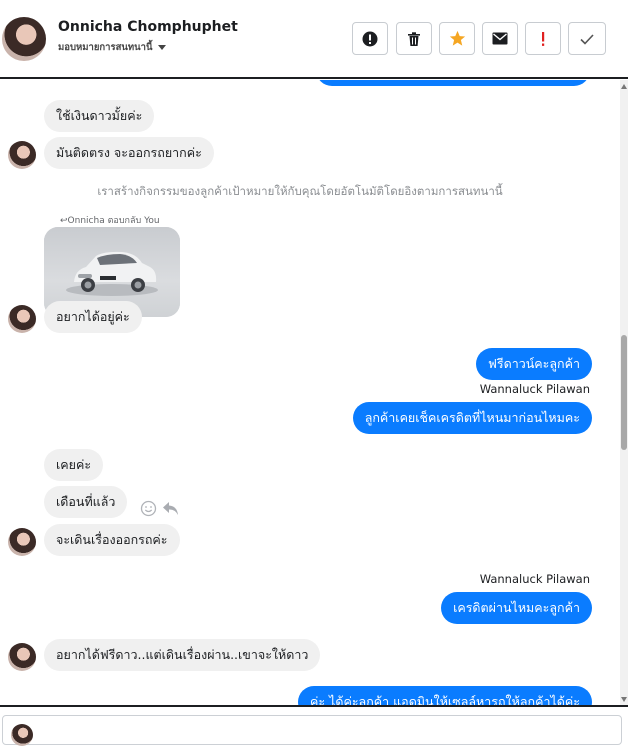 The image size is (628, 746). What do you see at coordinates (624, 86) in the screenshot?
I see `scroll-up-icon` at bounding box center [624, 86].